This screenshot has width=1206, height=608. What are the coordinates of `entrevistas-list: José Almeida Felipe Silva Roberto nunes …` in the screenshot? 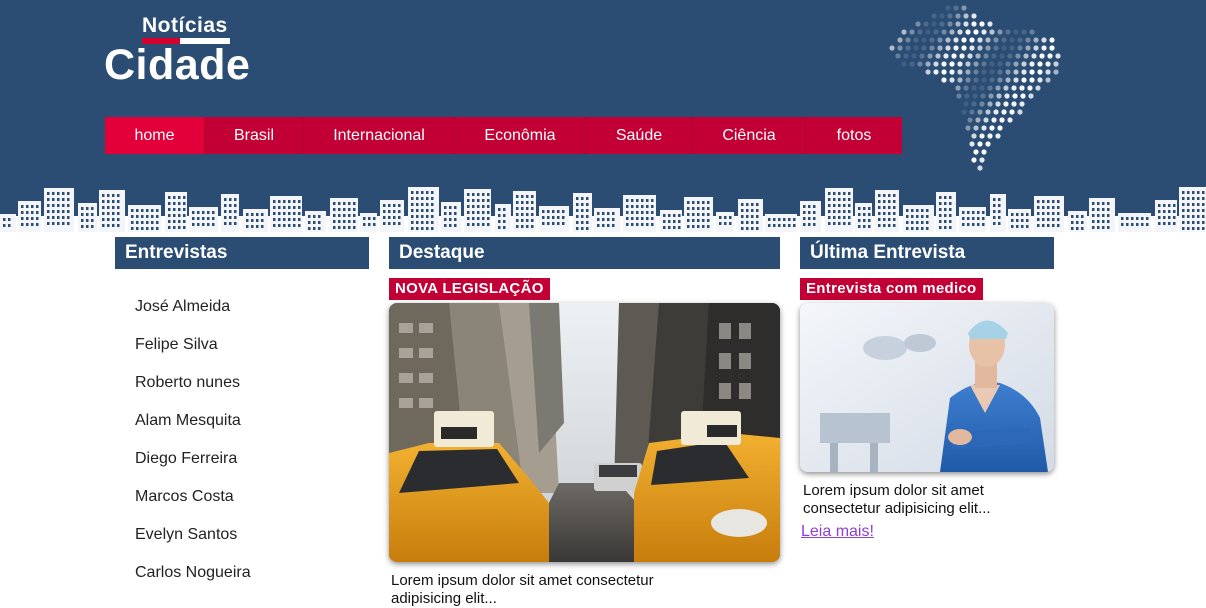 It's located at (193, 440).